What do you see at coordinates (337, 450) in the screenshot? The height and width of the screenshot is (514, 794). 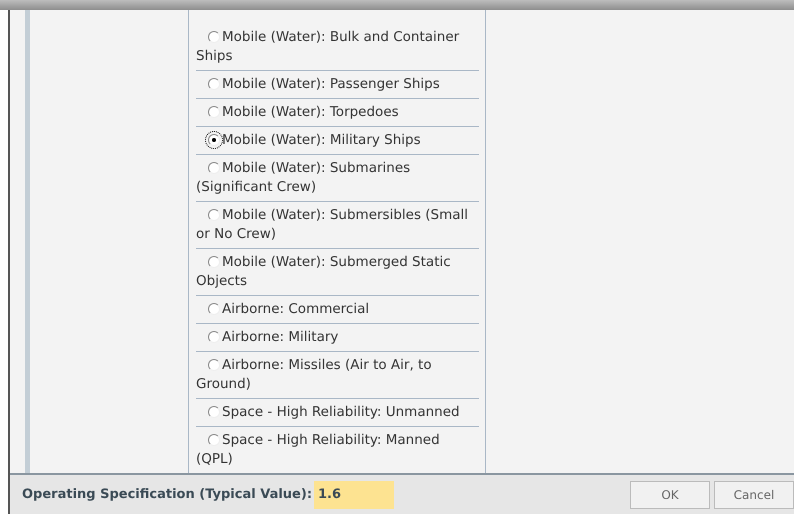 I see `radio-option: Space - High Reliability: Manned (QPL)` at bounding box center [337, 450].